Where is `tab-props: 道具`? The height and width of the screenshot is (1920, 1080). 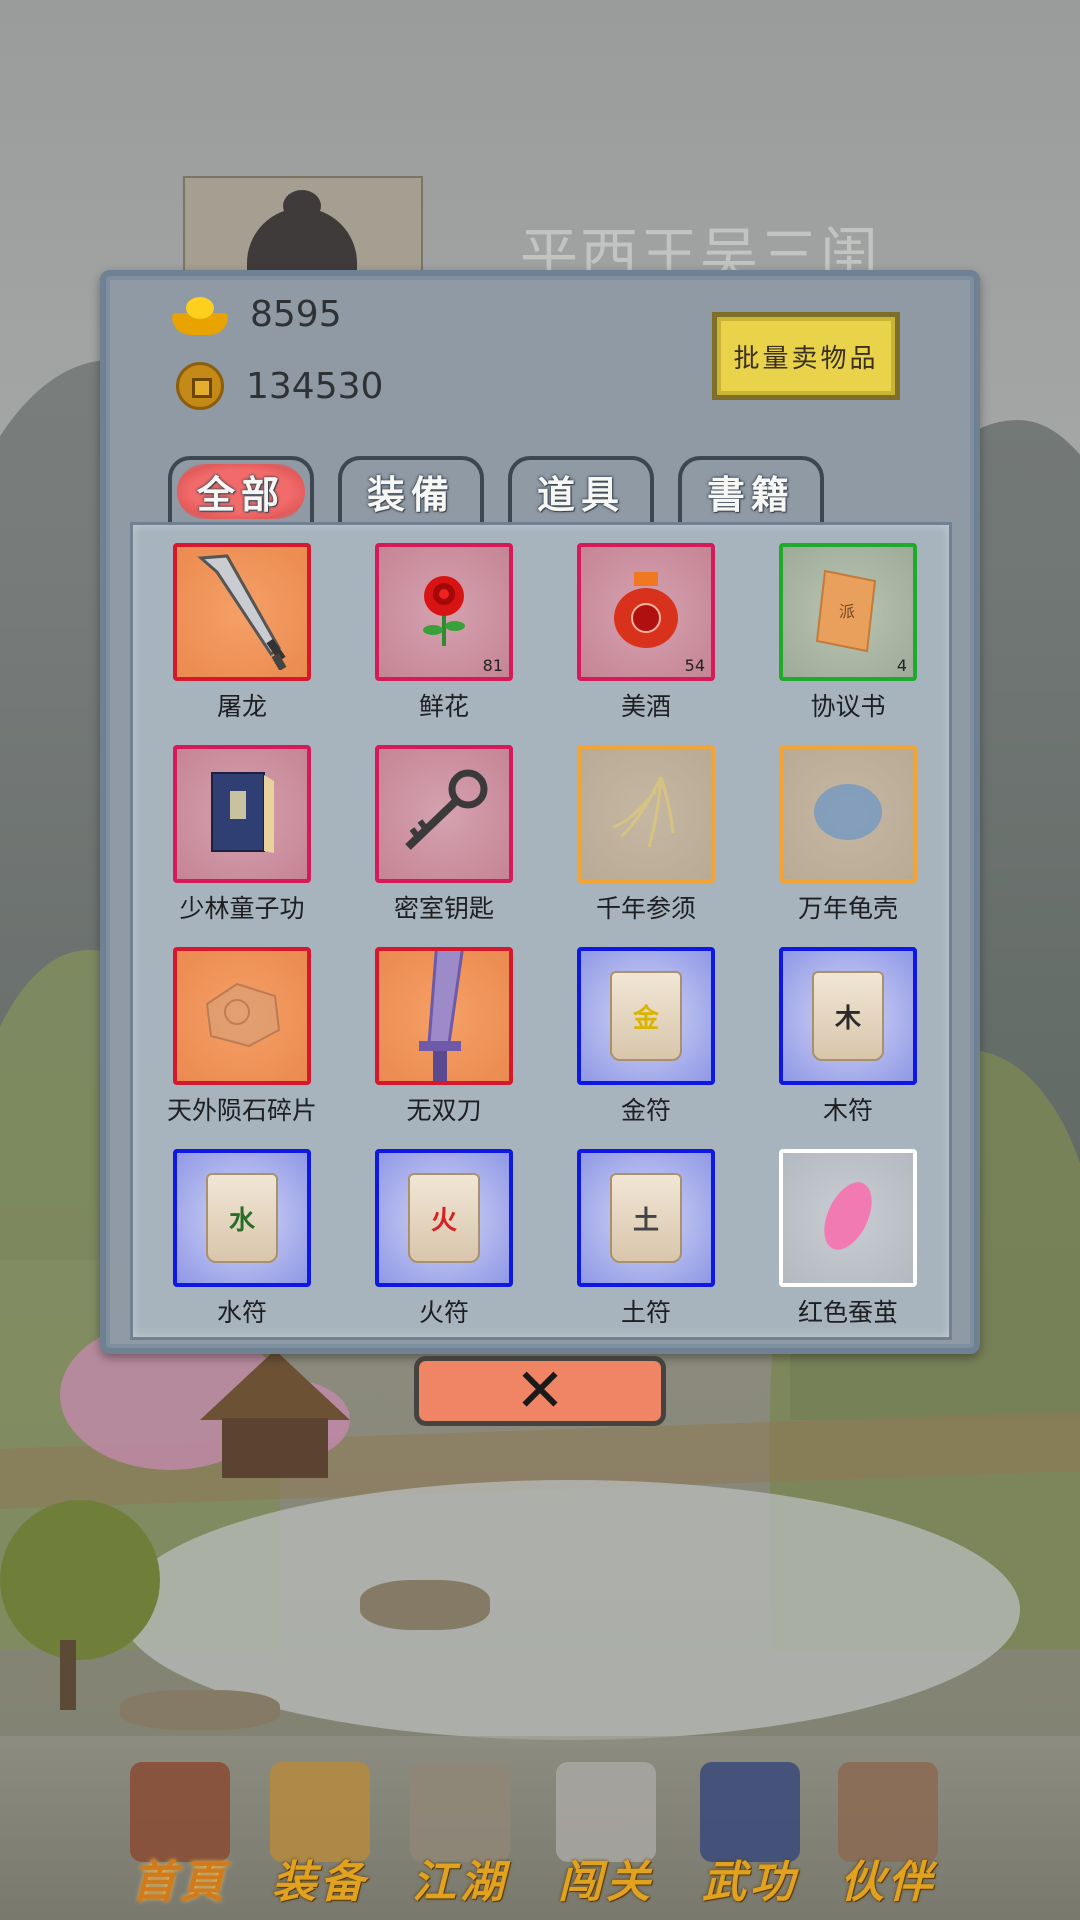 tab-props: 道具 is located at coordinates (581, 489).